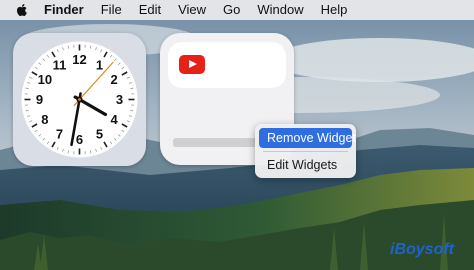 The height and width of the screenshot is (270, 474). I want to click on clock-number: 10, so click(45, 79).